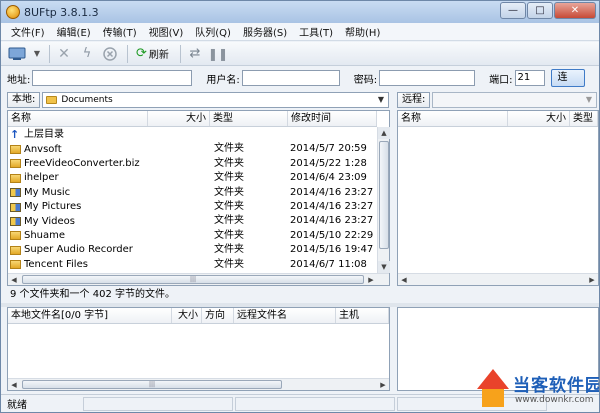 Image resolution: width=600 pixels, height=413 pixels. I want to click on local-path-bar: 本地: Documents ▼, so click(198, 100).